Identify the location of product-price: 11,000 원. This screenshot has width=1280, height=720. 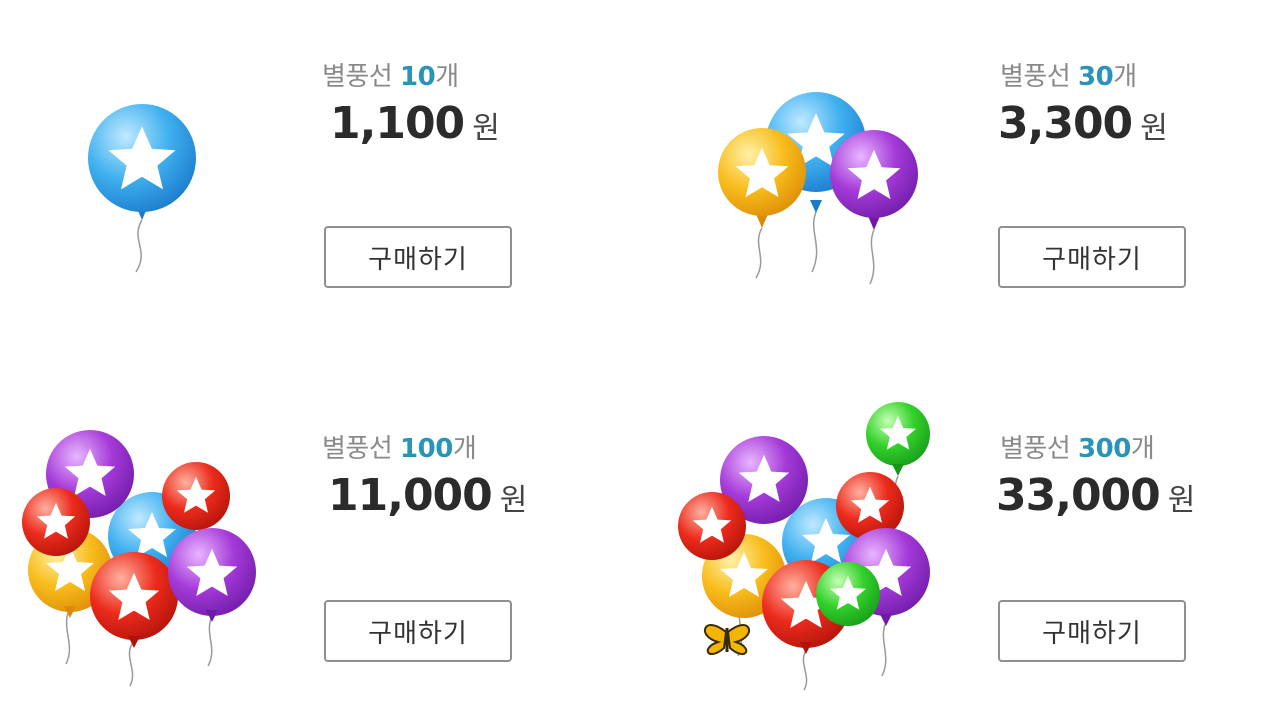
(427, 495).